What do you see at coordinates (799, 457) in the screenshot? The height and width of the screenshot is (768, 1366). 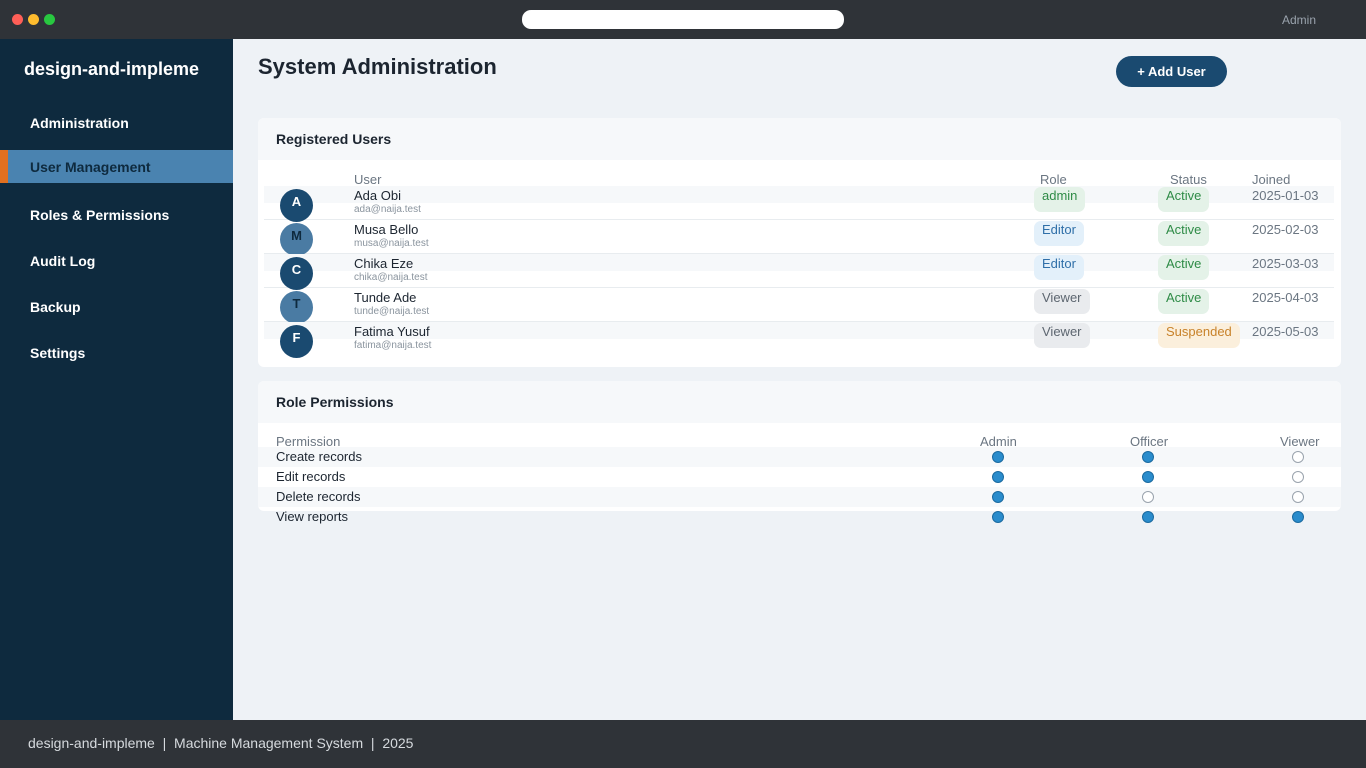 I see `permission-row: Create records` at bounding box center [799, 457].